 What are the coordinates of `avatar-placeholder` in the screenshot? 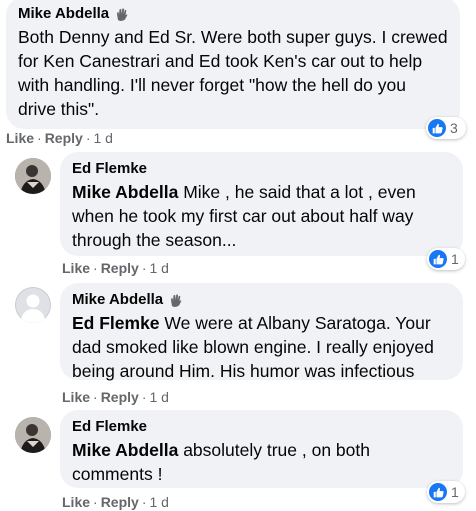 It's located at (33, 305).